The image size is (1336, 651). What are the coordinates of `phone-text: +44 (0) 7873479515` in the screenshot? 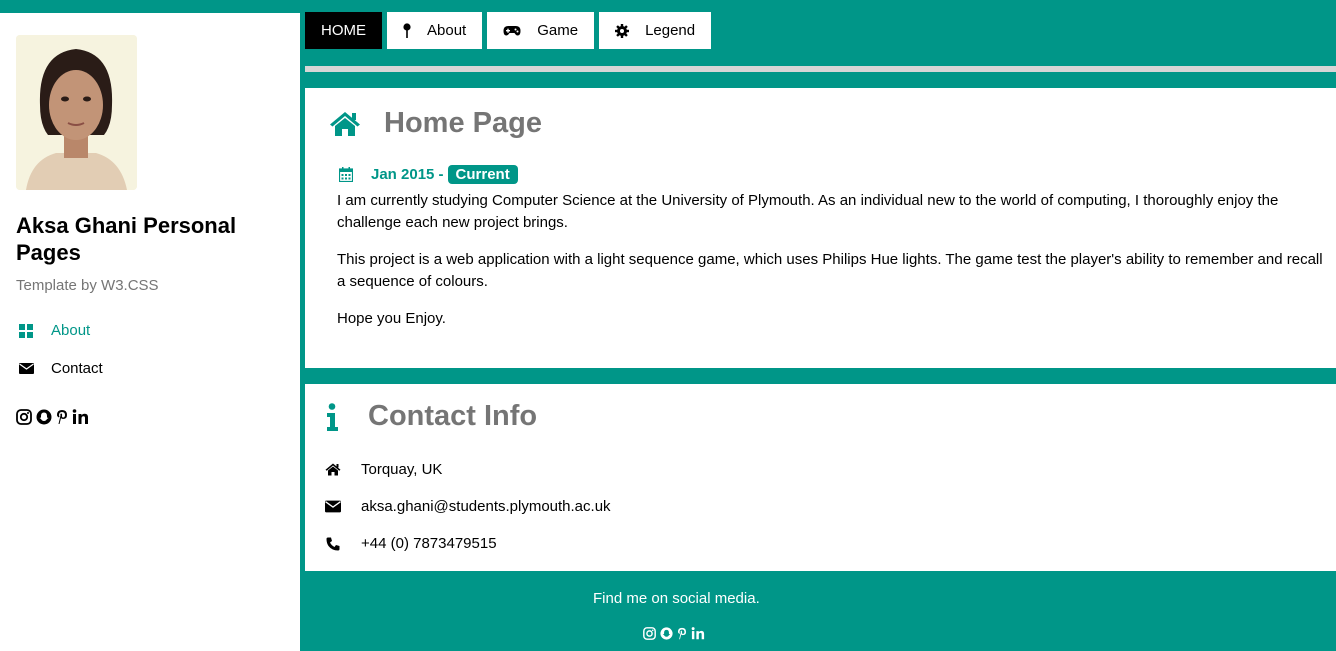 It's located at (429, 543).